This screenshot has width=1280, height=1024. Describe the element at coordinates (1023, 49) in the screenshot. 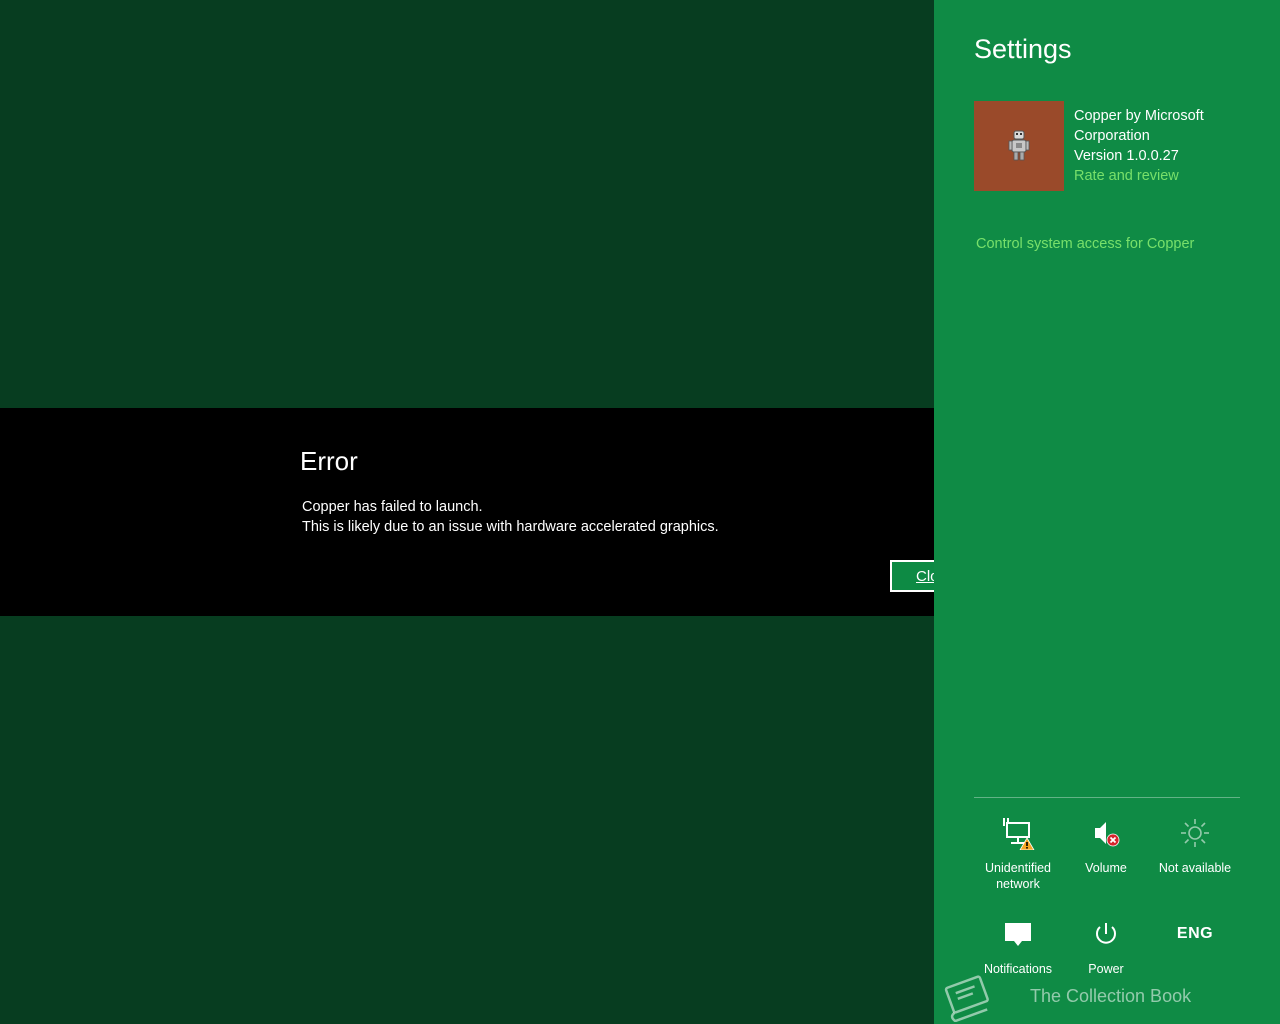

I see `settings-title: Settings` at that location.